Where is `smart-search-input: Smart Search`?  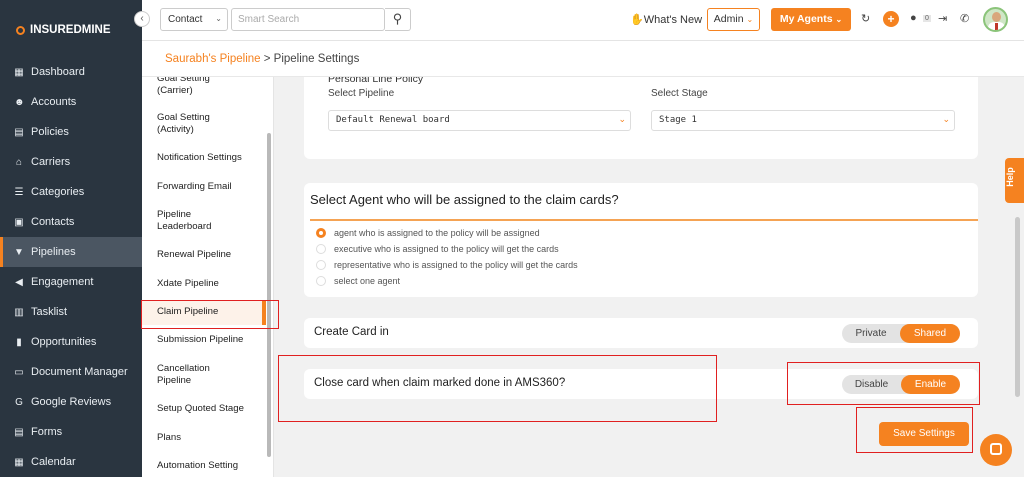 smart-search-input: Smart Search is located at coordinates (308, 19).